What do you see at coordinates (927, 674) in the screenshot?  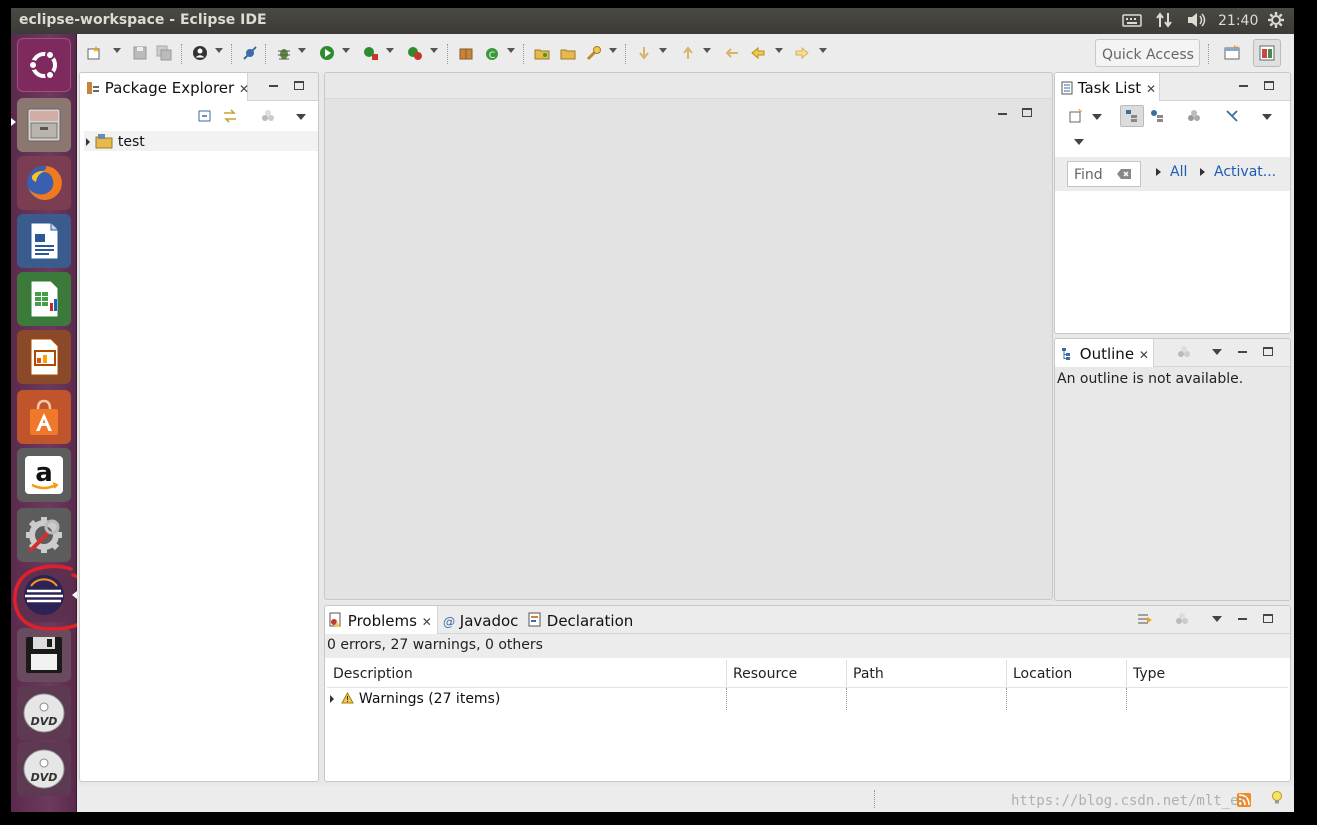 I see `column-path: Path` at bounding box center [927, 674].